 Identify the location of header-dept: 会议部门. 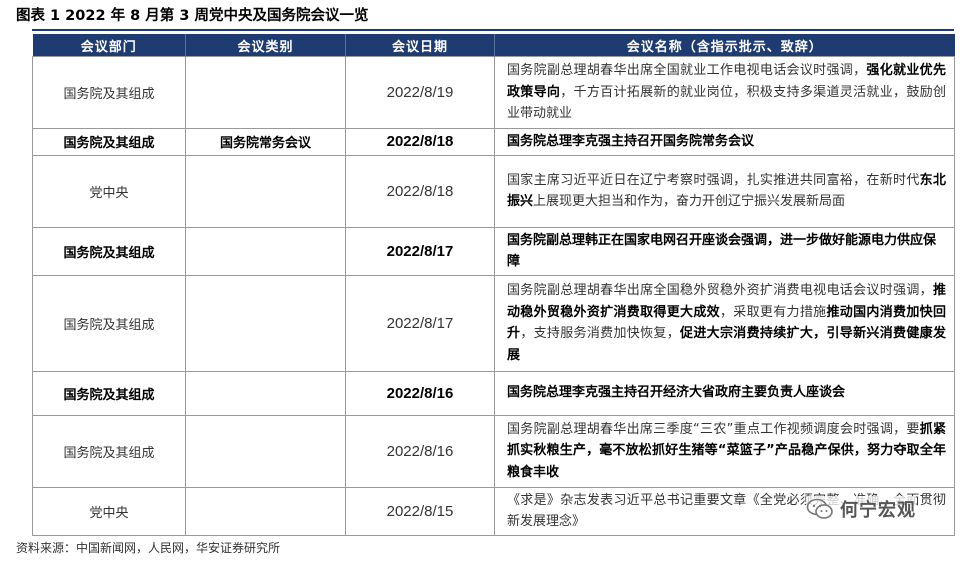
(109, 45).